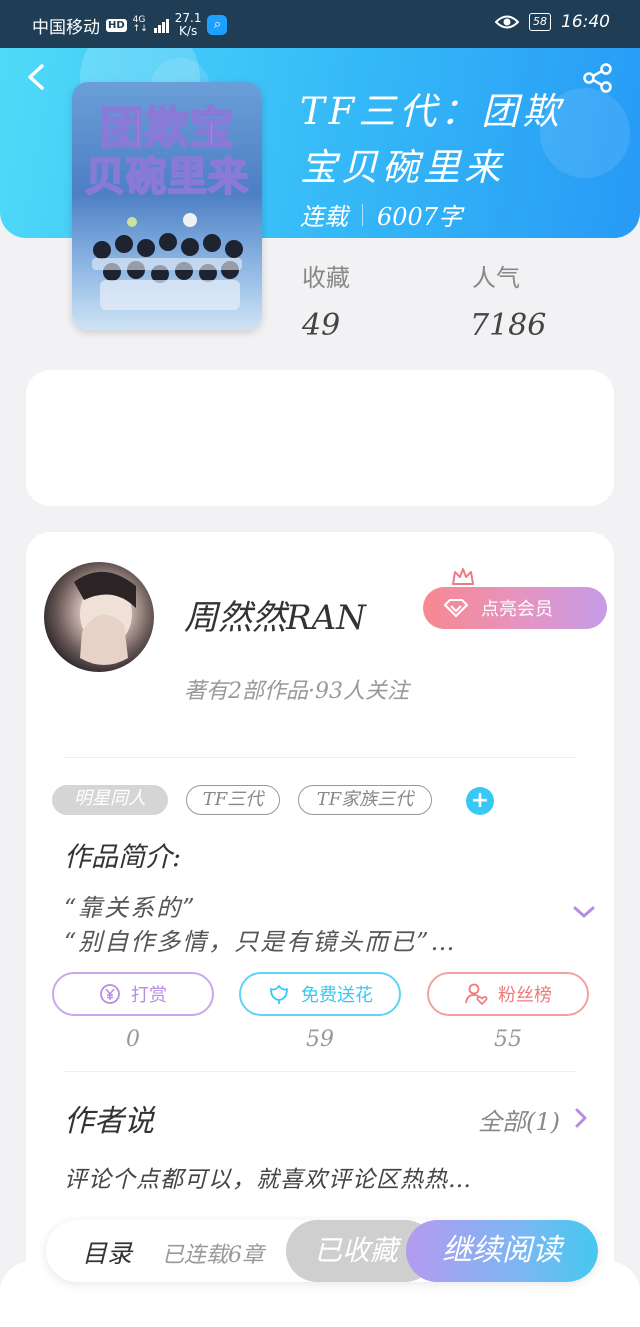  Describe the element at coordinates (161, 25) in the screenshot. I see `signal-icon` at that location.